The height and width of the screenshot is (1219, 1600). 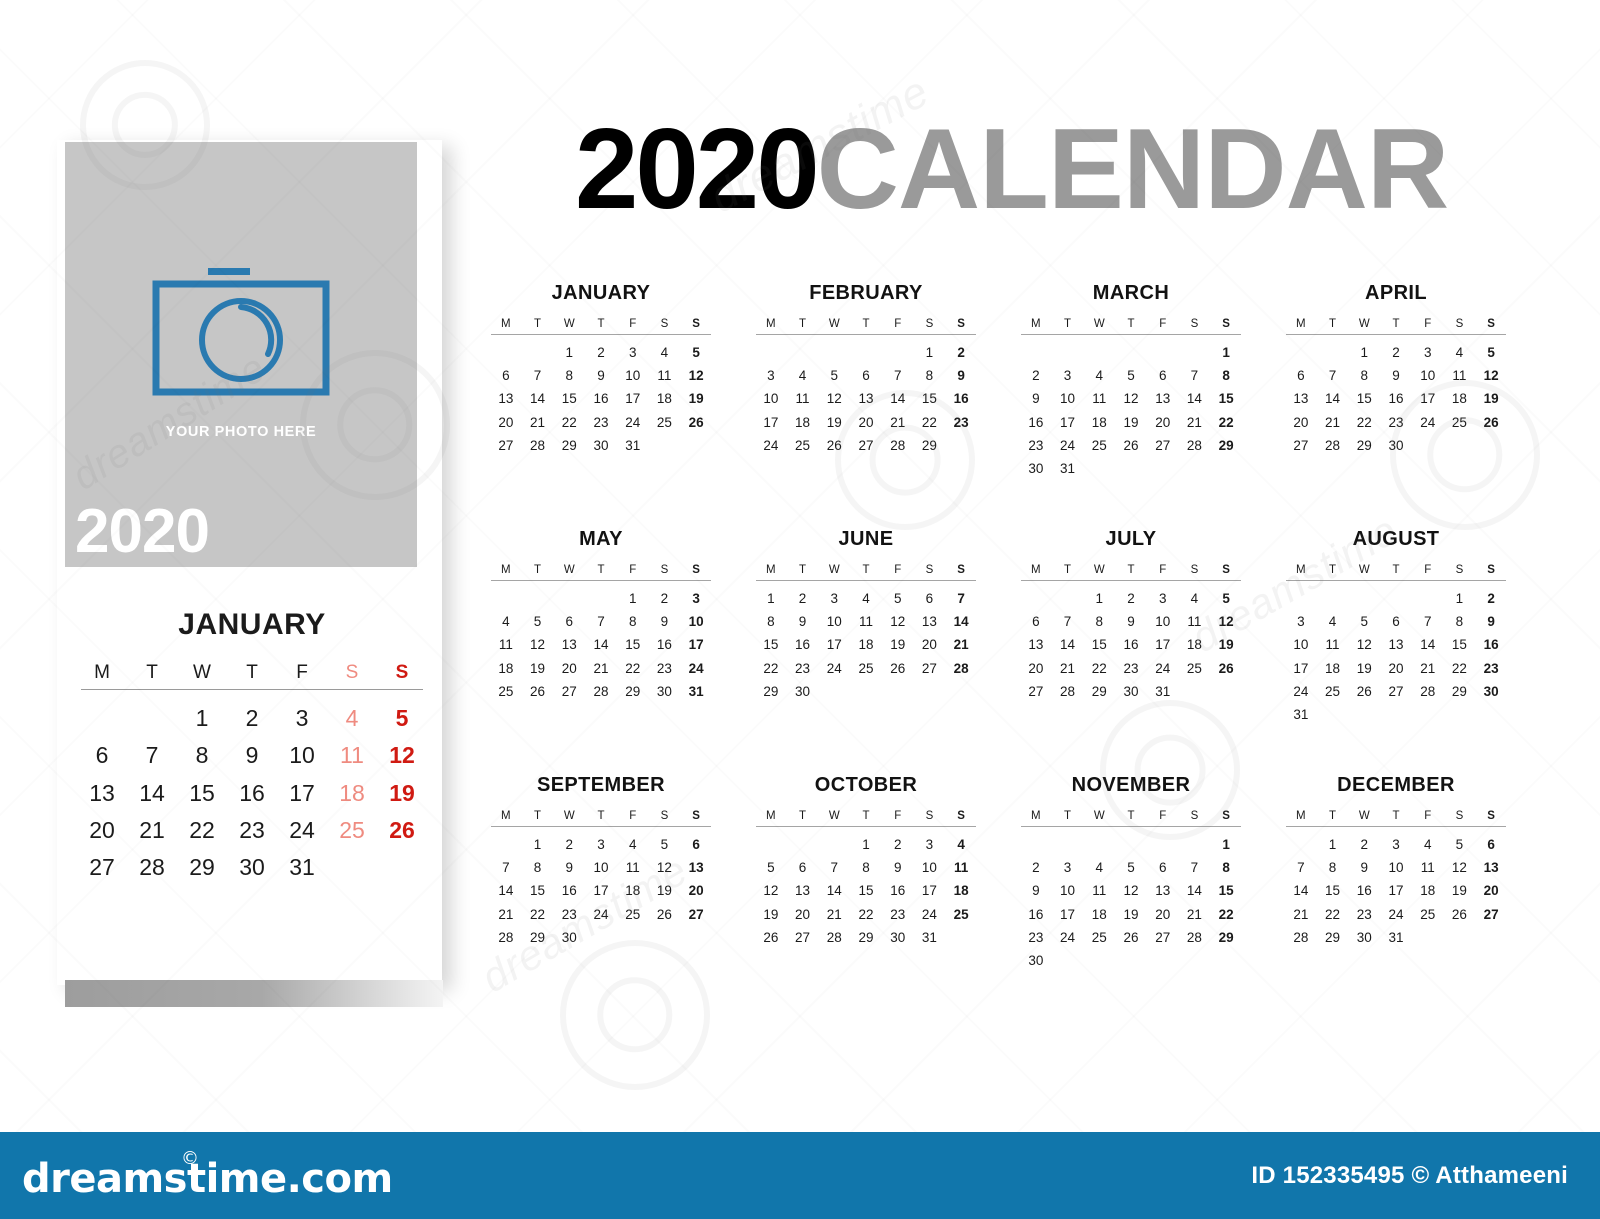 I want to click on day-cell: 25, so click(x=1460, y=422).